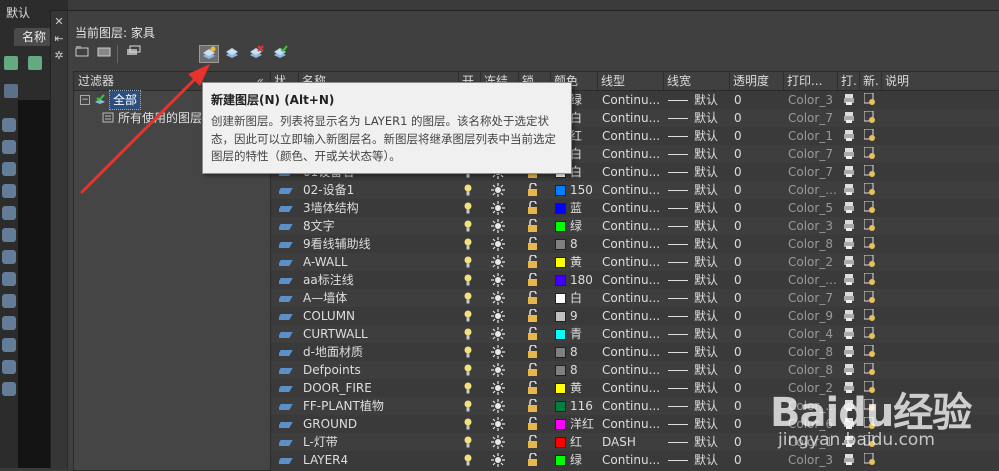 This screenshot has width=999, height=471. I want to click on polygon-icon, so click(9, 191).